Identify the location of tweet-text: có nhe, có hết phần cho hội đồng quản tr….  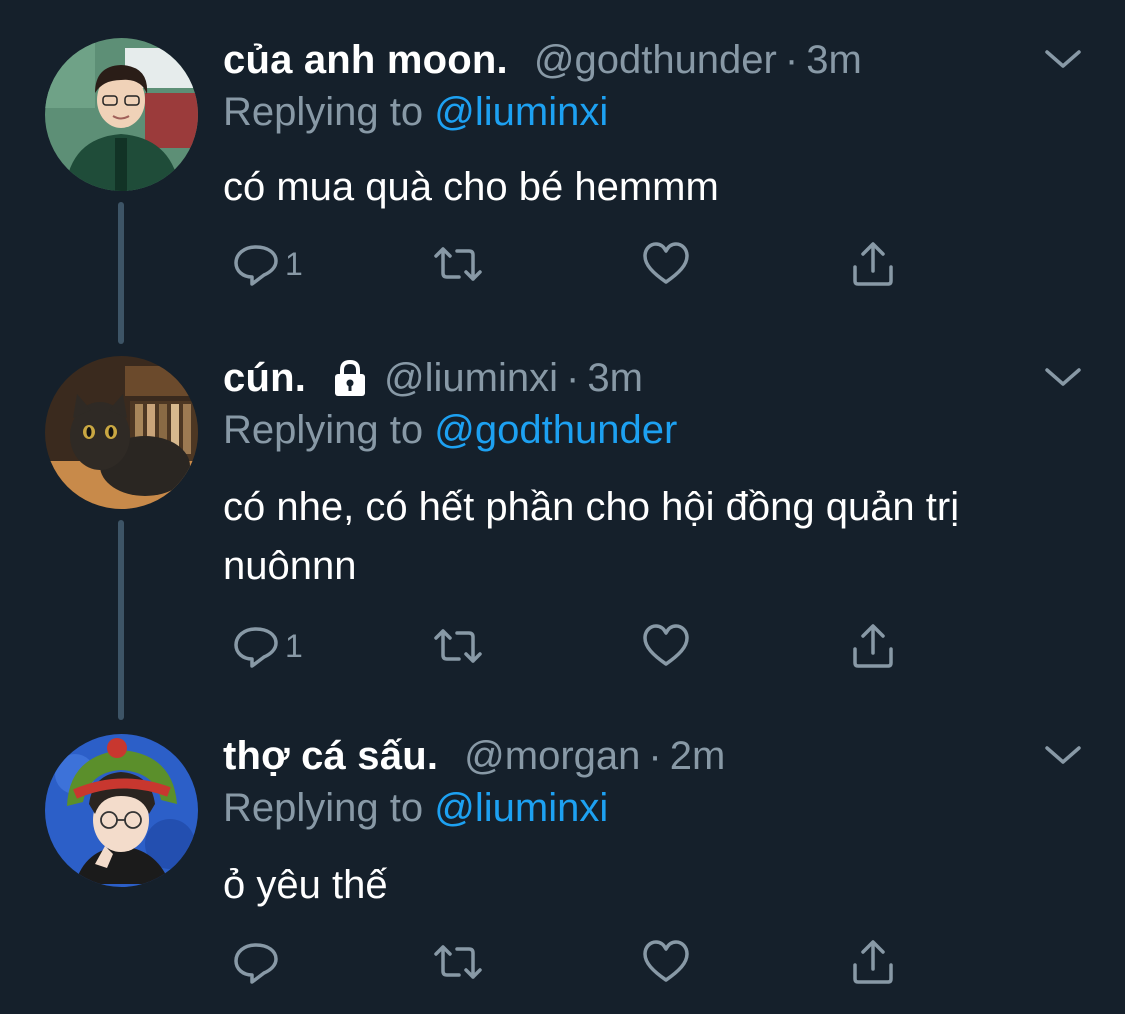
(591, 536).